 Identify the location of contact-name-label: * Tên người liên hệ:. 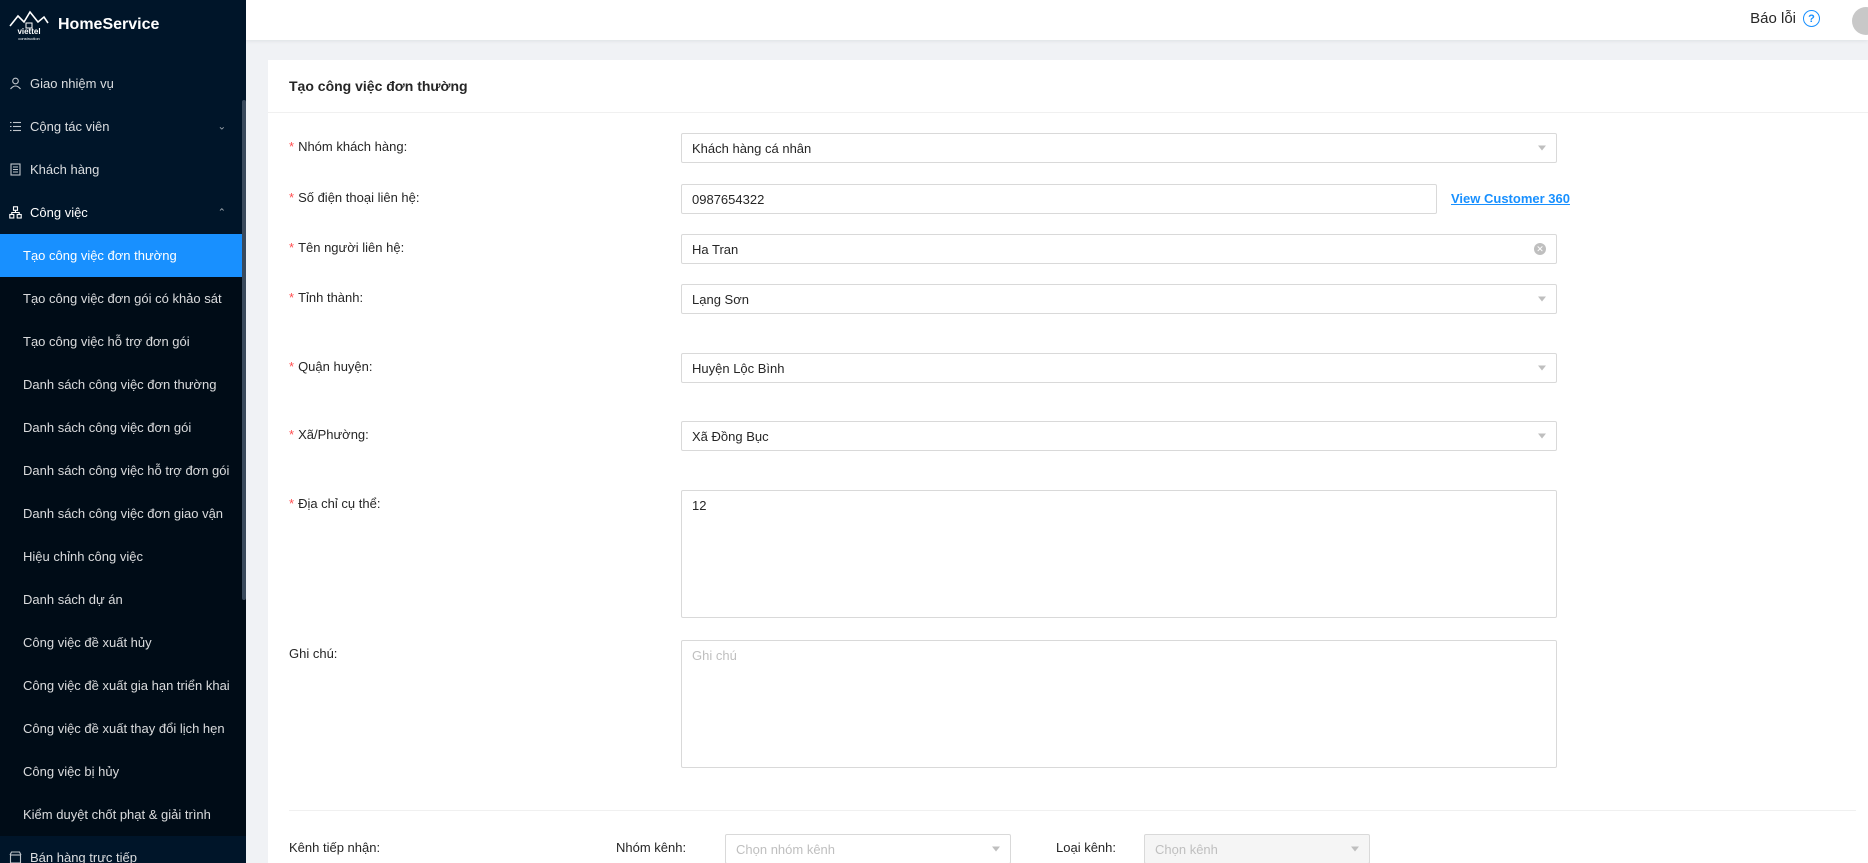
(485, 244).